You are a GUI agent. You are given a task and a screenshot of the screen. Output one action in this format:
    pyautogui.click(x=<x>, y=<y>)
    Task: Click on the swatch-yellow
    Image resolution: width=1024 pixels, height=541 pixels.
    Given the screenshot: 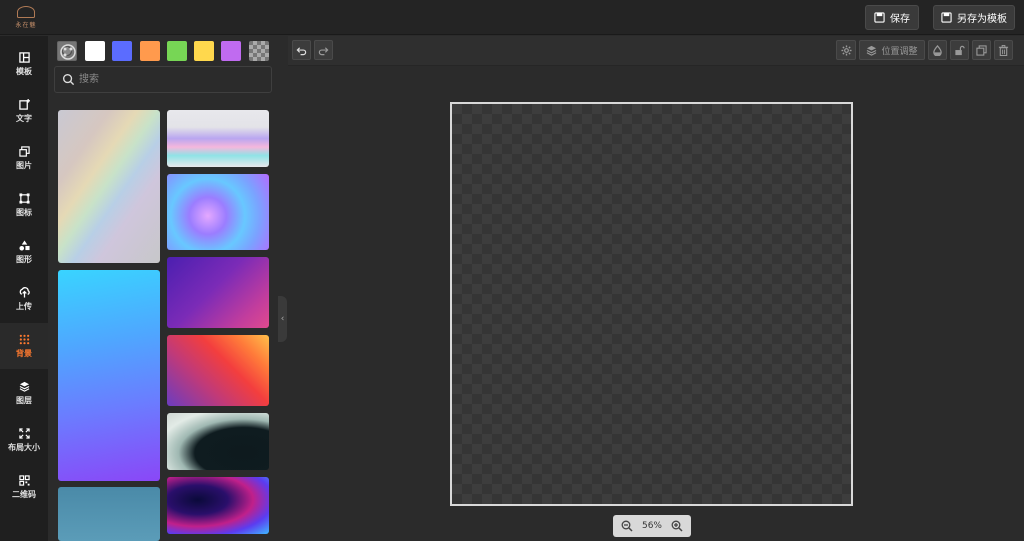 What is the action you would take?
    pyautogui.click(x=204, y=51)
    